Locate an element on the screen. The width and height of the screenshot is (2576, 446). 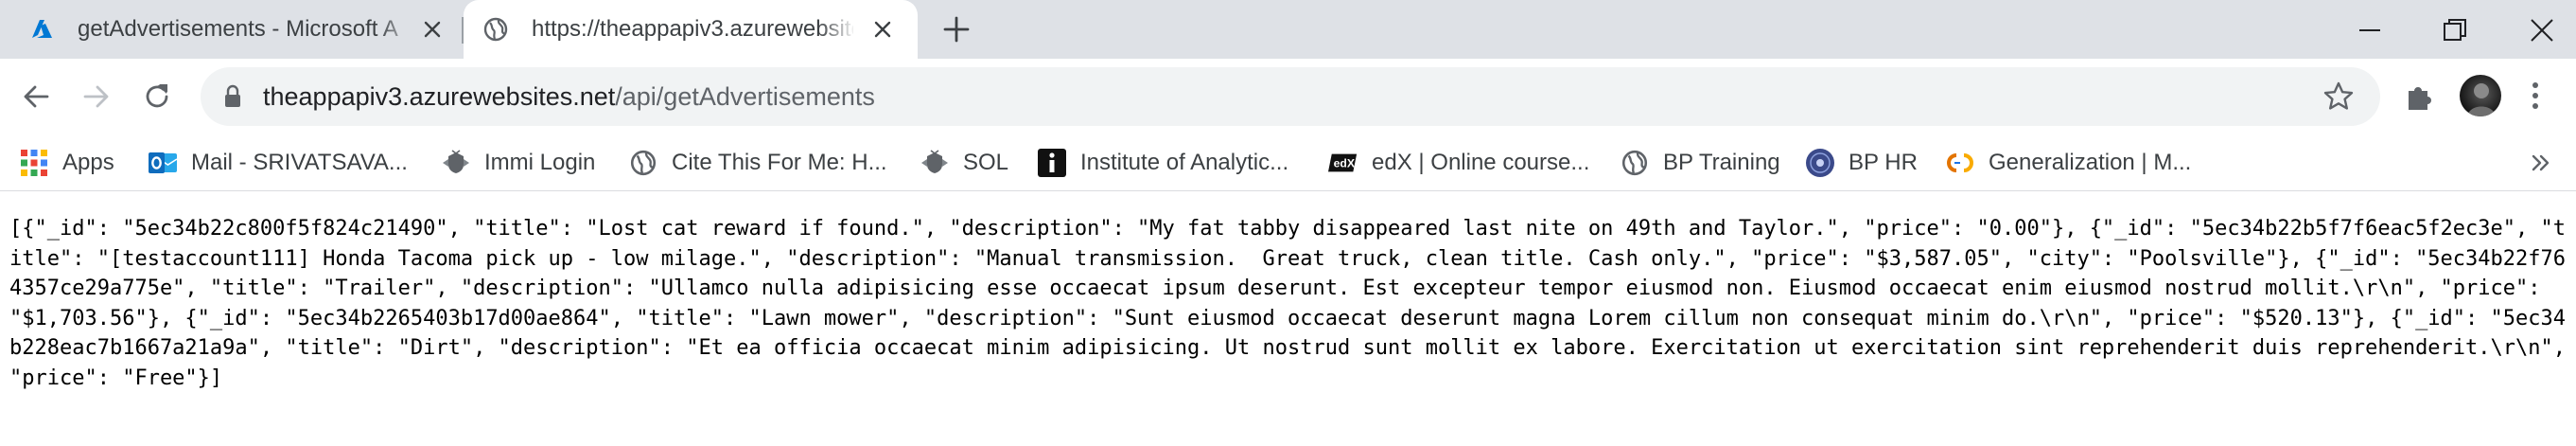
new-tab-icon is located at coordinates (957, 30).